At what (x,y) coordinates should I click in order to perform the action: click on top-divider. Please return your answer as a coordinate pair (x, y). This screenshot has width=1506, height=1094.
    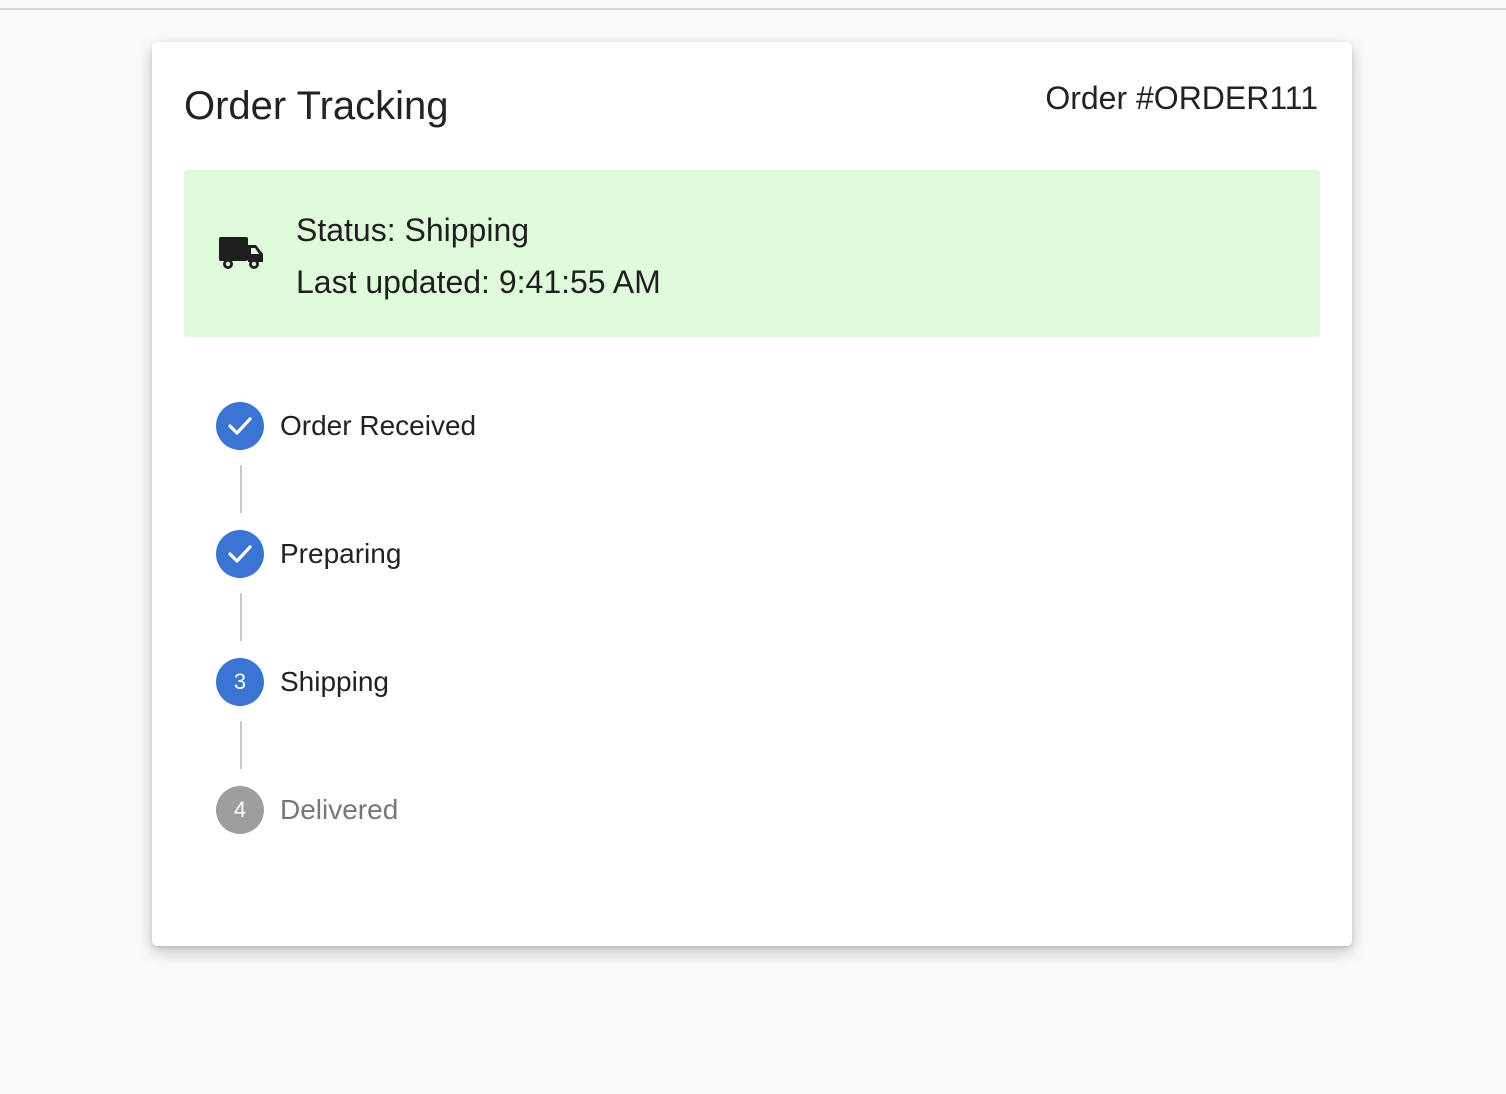
    Looking at the image, I should click on (753, 9).